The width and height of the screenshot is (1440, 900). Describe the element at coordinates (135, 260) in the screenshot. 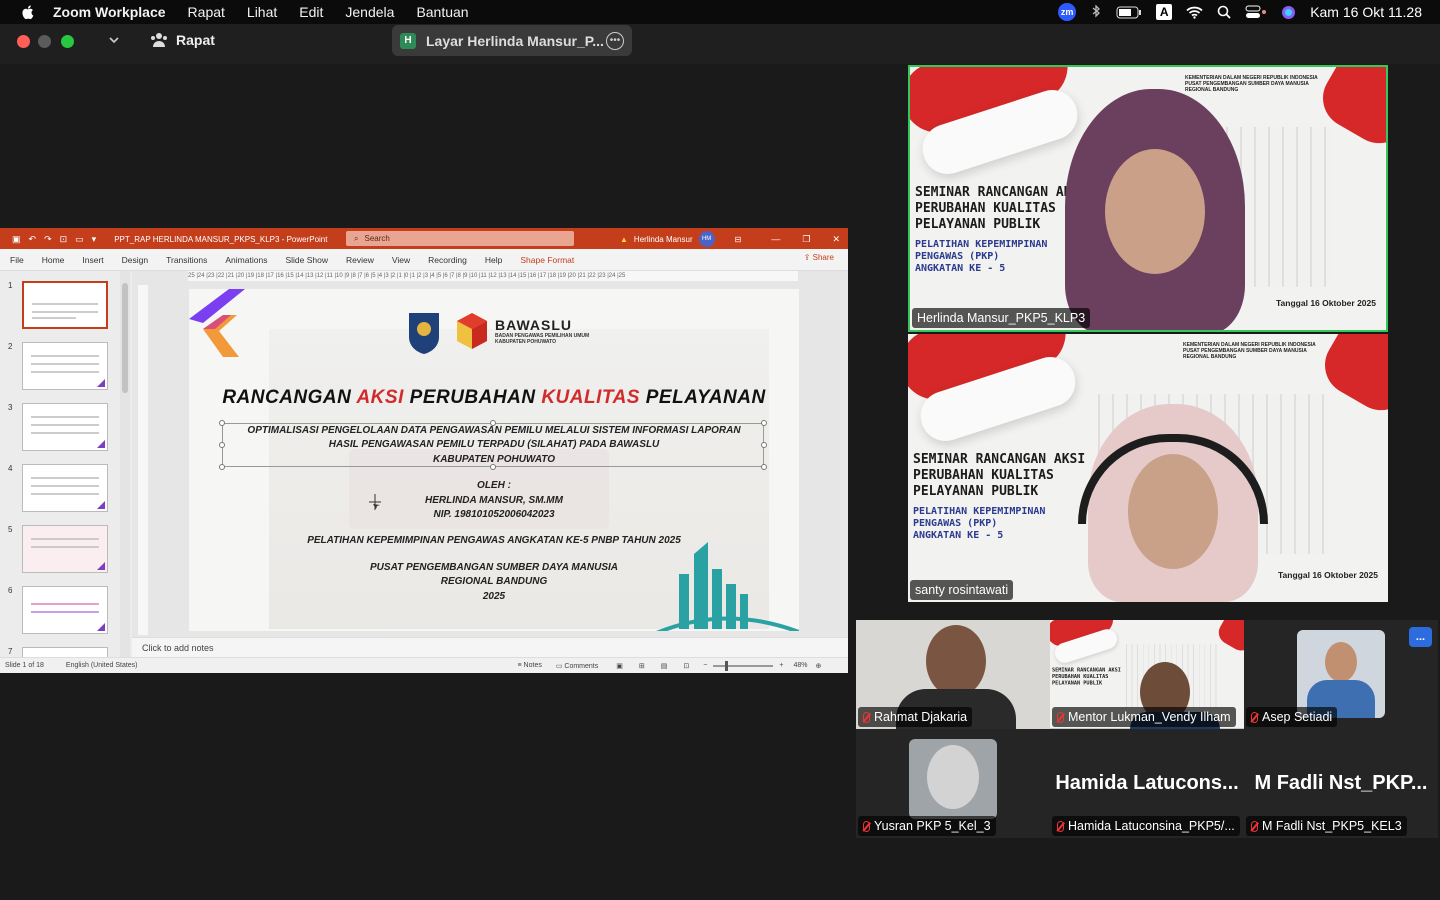

I see `tab-design: Design` at that location.